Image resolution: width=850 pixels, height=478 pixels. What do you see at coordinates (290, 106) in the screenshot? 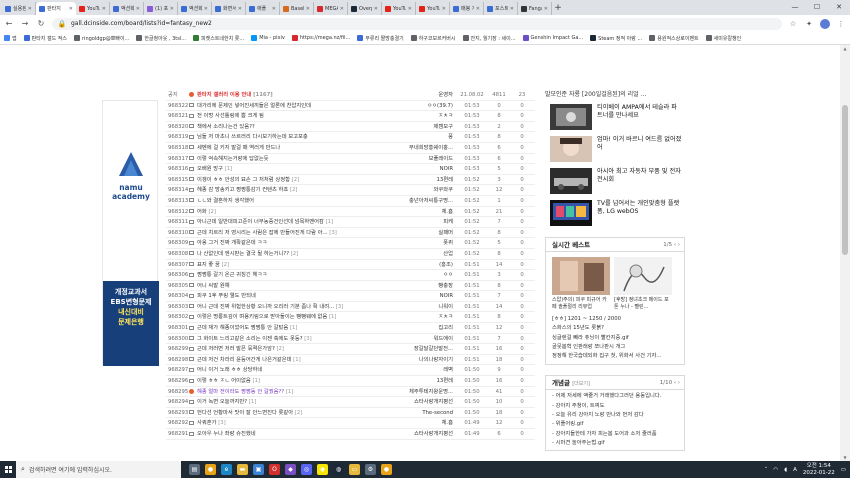
I see `post-title: 대가리에 문제인 넣어진세끼들은 얼론에 찬압지인데` at bounding box center [290, 106].